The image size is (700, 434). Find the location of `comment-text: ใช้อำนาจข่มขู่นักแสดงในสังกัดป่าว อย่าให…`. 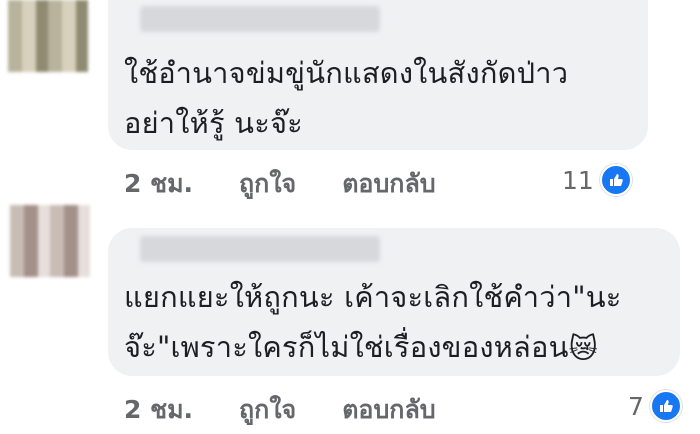

comment-text: ใช้อำนาจข่มขู่นักแสดงในสังกัดป่าว อย่าให… is located at coordinates (346, 98).